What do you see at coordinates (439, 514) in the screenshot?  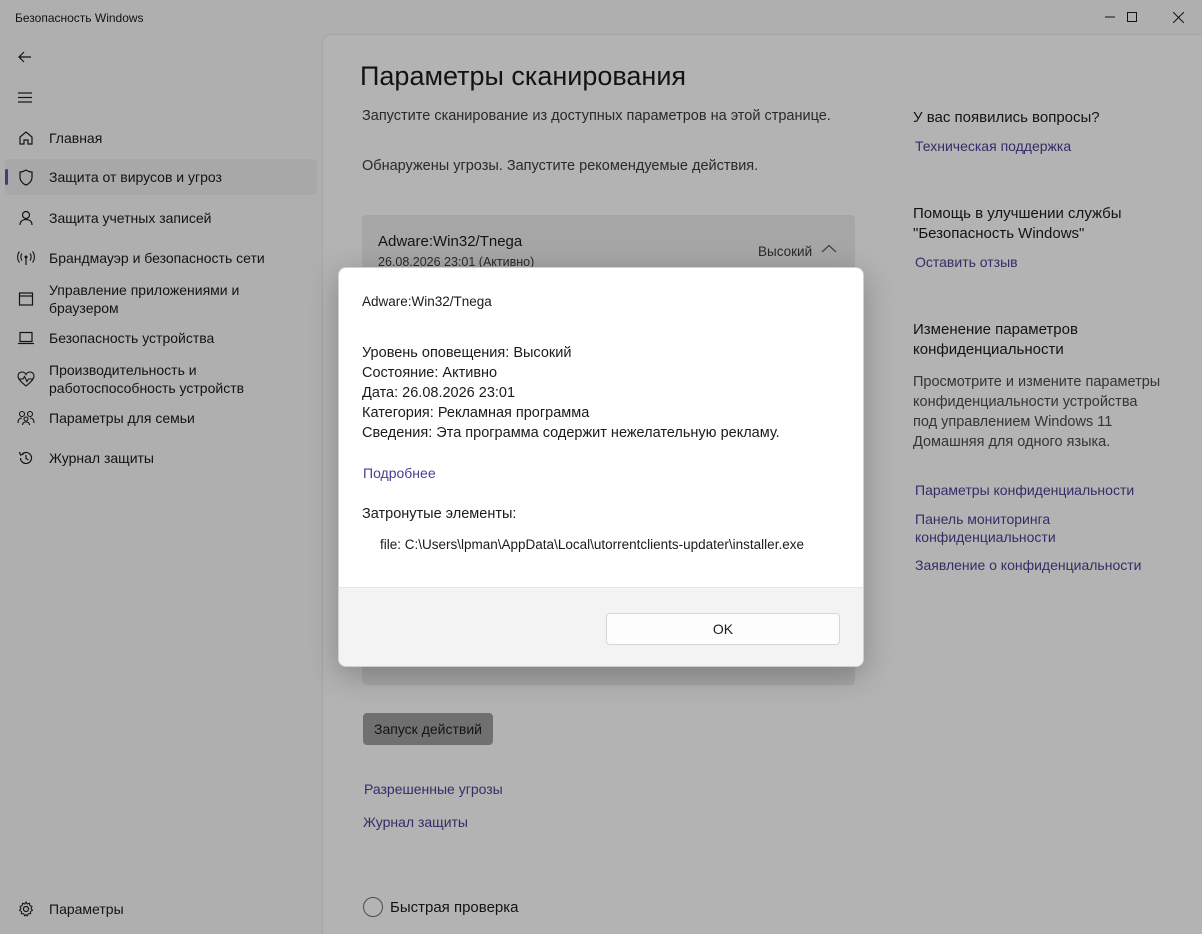 I see `affected-items-label: Затронутые элементы:` at bounding box center [439, 514].